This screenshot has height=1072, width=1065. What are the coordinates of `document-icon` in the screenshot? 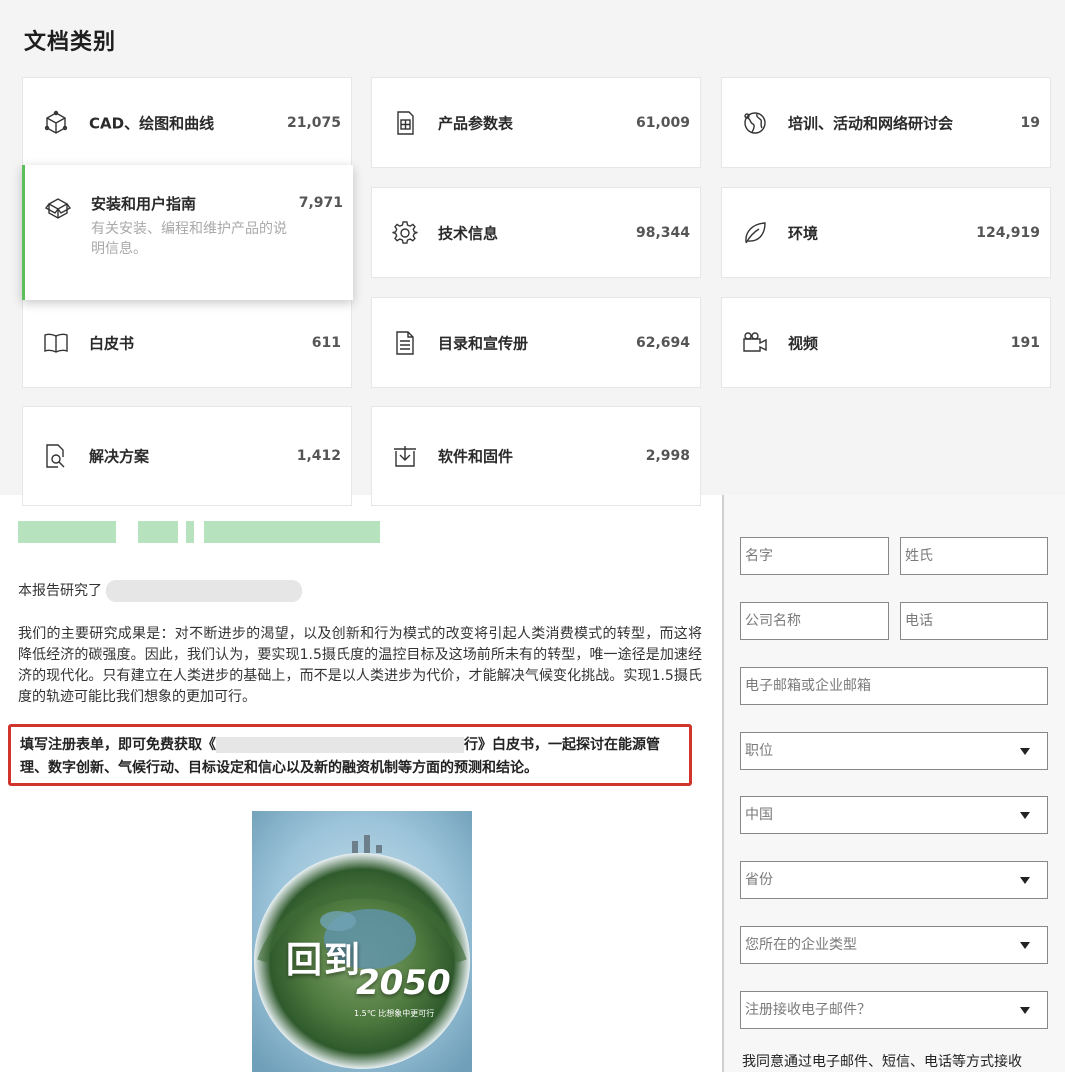 It's located at (405, 343).